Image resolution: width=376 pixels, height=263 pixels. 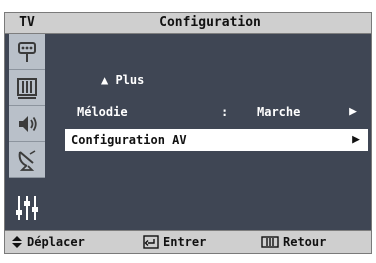 I want to click on sidebar-item-channel, so click(x=27, y=160).